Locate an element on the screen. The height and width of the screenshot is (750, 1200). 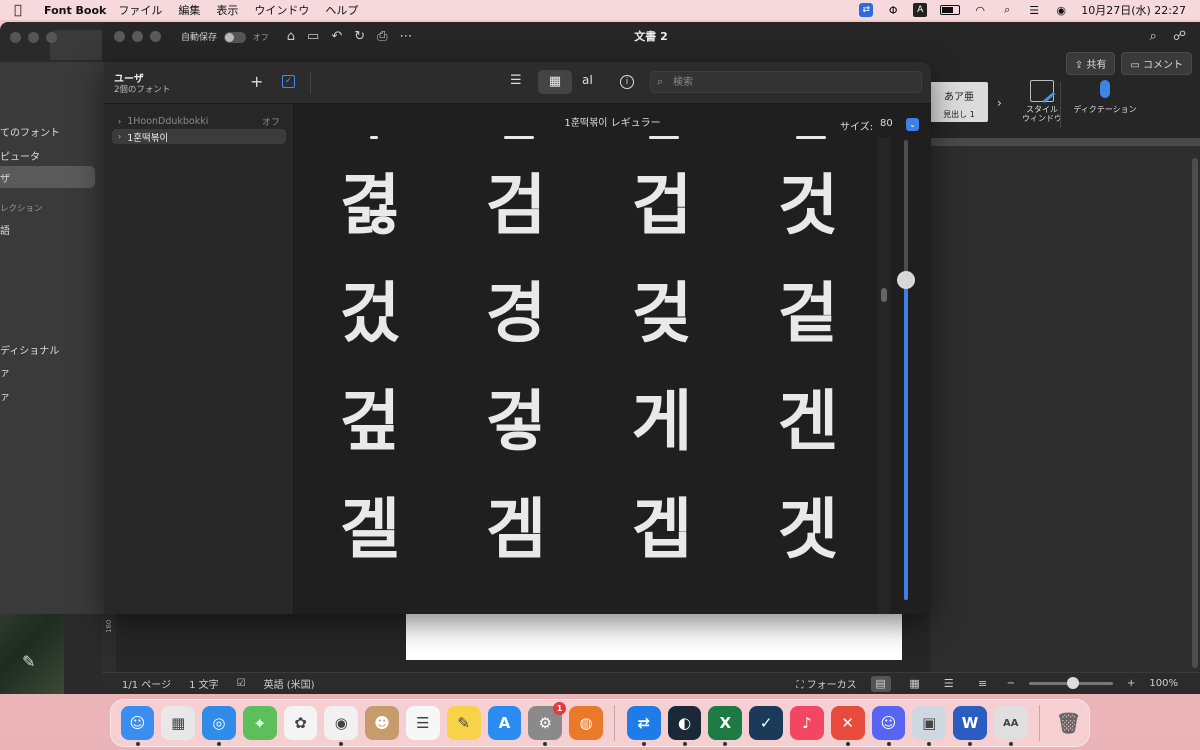
preview-scrollbar is located at coordinates (884, 376).